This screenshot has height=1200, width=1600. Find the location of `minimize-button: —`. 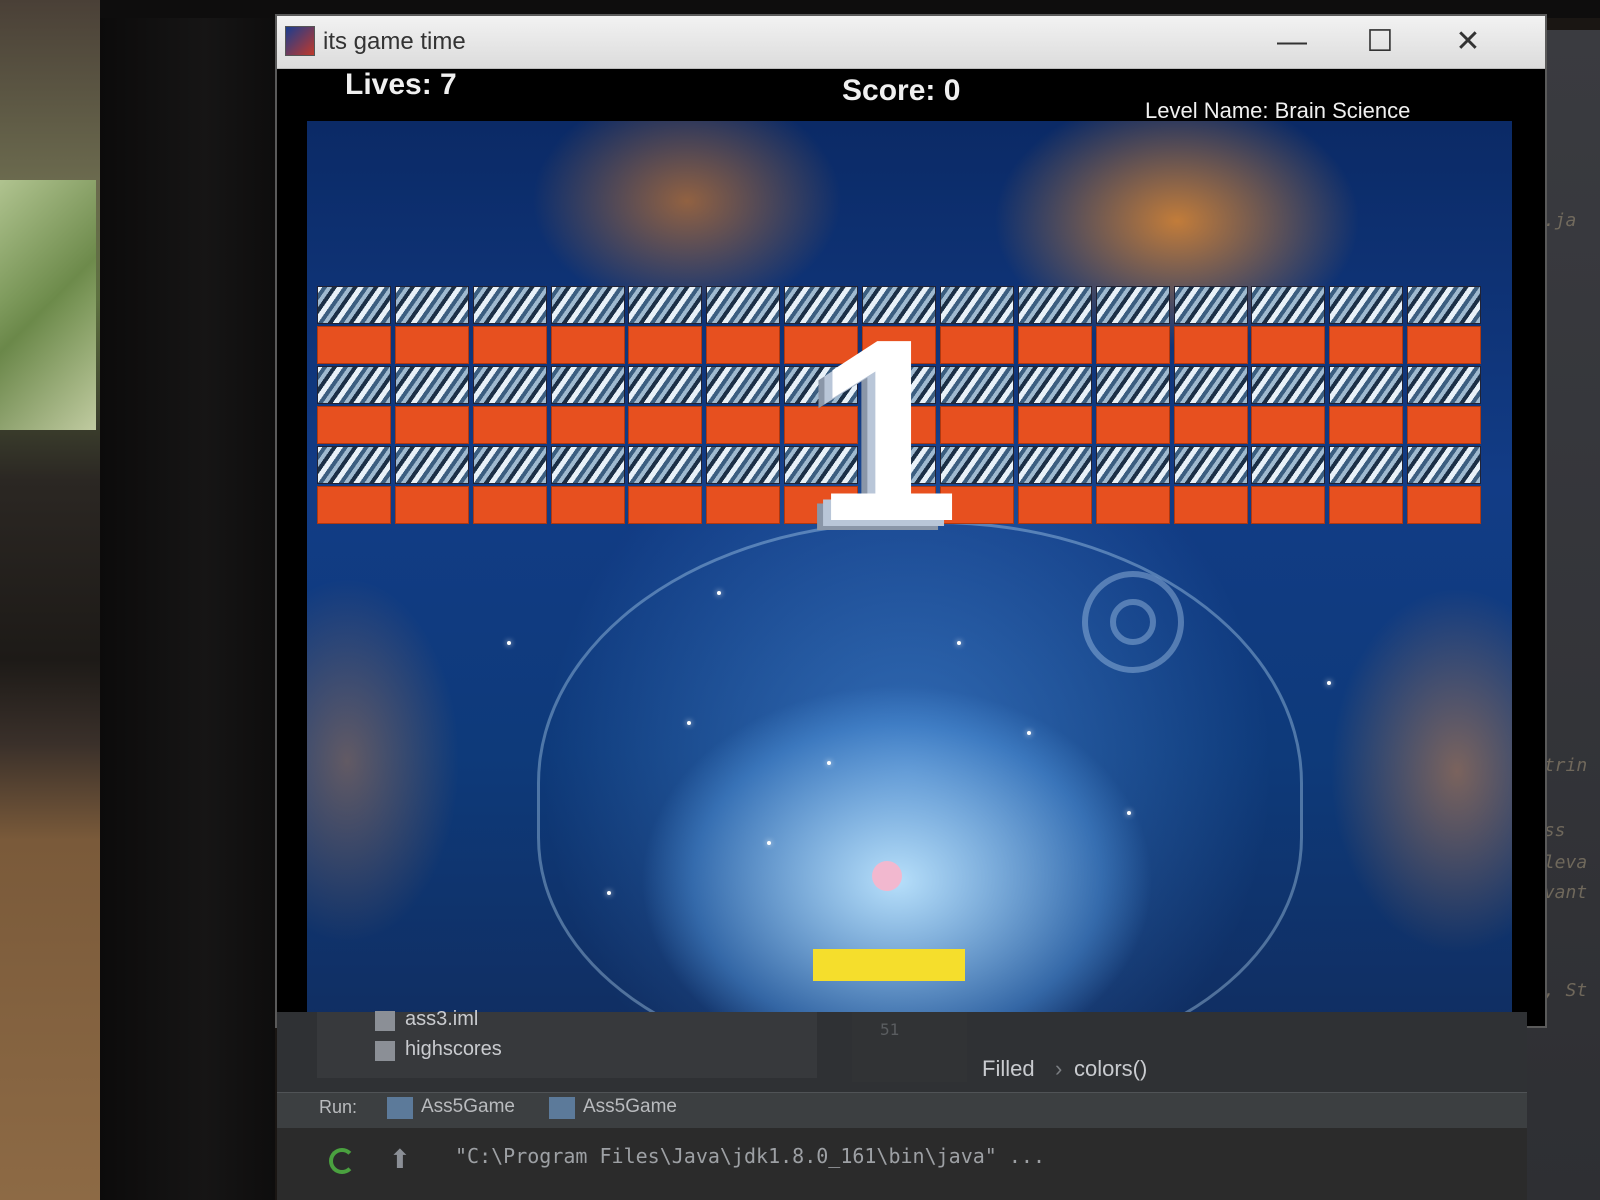

minimize-button: — is located at coordinates (1292, 42).